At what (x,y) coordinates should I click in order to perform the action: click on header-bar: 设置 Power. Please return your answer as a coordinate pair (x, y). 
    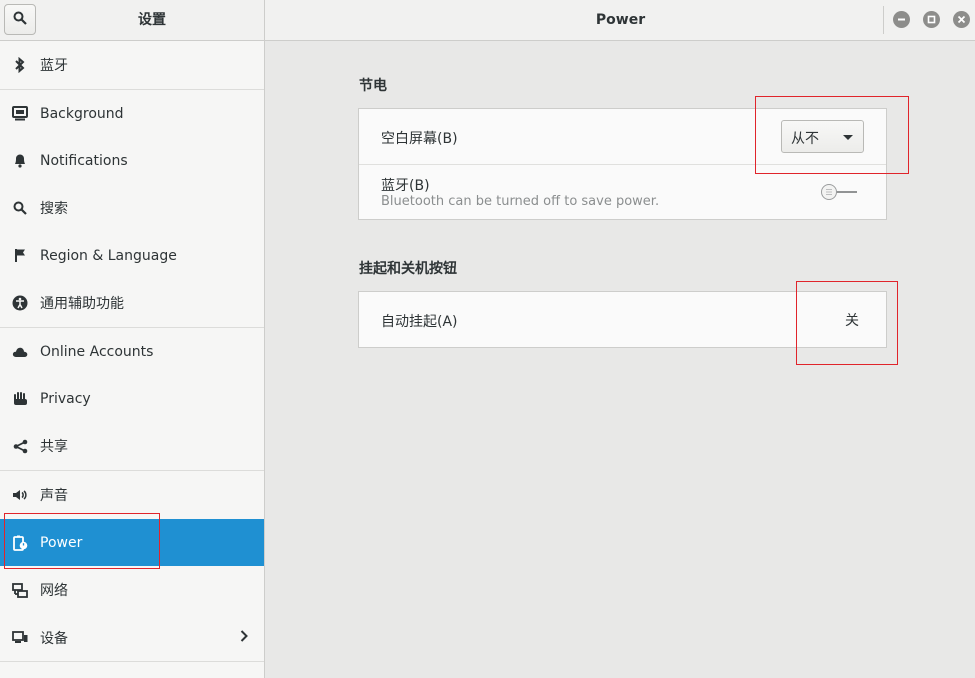
    Looking at the image, I should click on (487, 20).